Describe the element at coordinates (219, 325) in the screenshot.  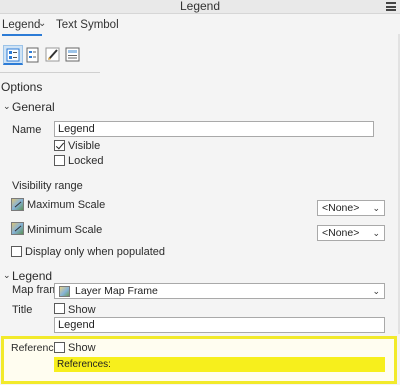
I see `title-field: Legend` at that location.